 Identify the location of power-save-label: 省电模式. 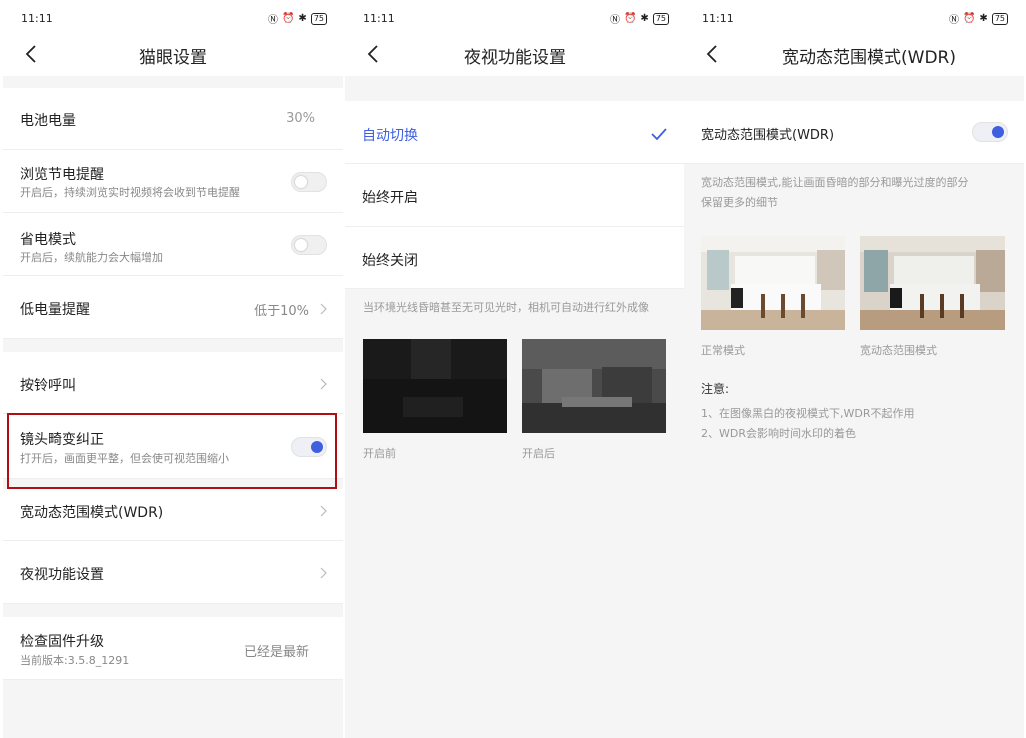
(48, 240).